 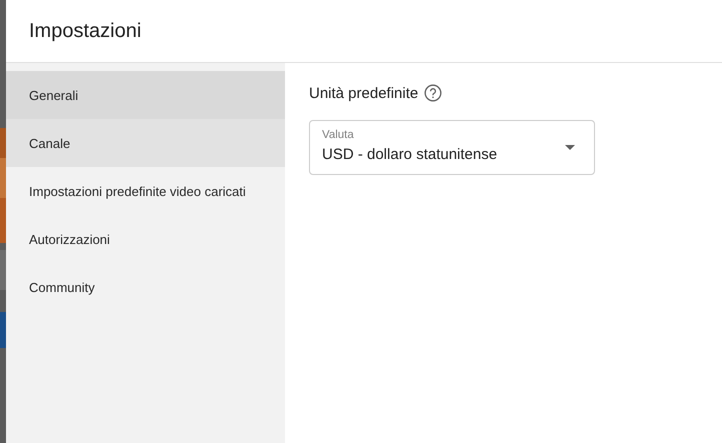 I want to click on help-icon, so click(x=433, y=93).